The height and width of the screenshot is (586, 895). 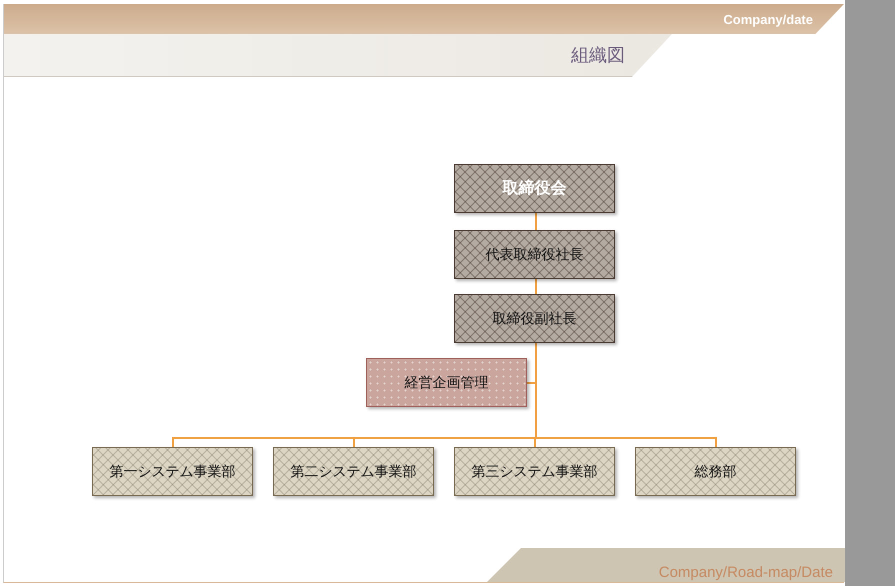 What do you see at coordinates (534, 471) in the screenshot?
I see `department-node: 第三システム事業部` at bounding box center [534, 471].